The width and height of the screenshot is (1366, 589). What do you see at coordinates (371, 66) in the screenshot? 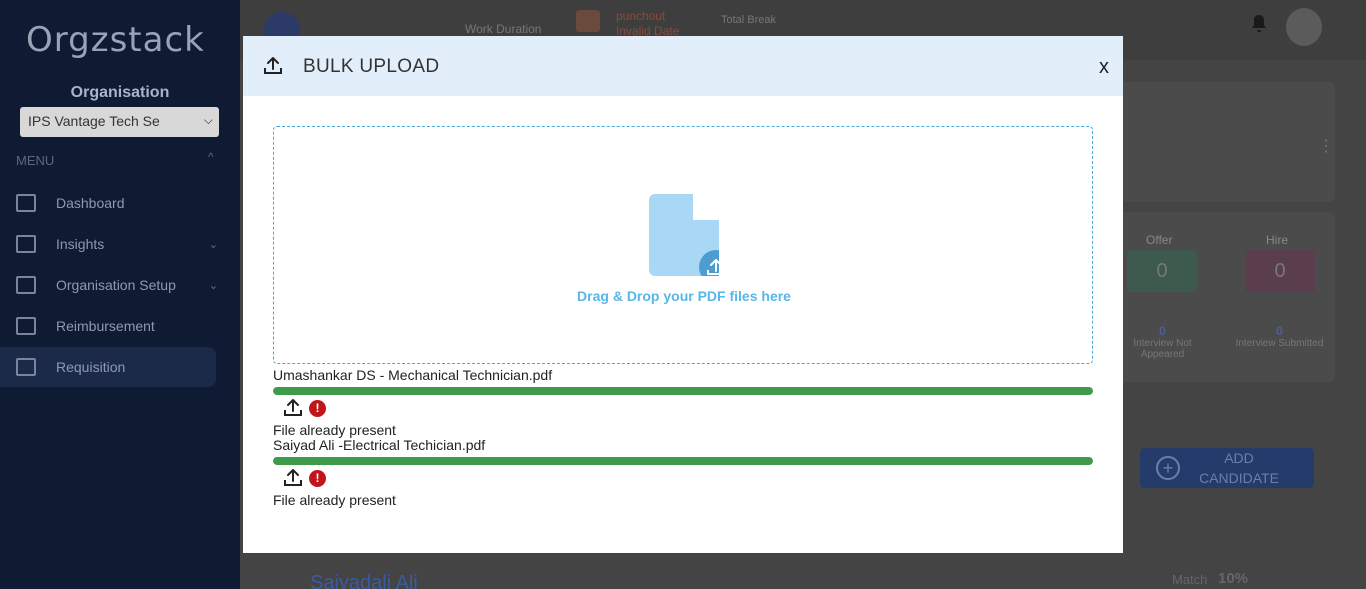
I see `modal-title: BULK UPLOAD` at bounding box center [371, 66].